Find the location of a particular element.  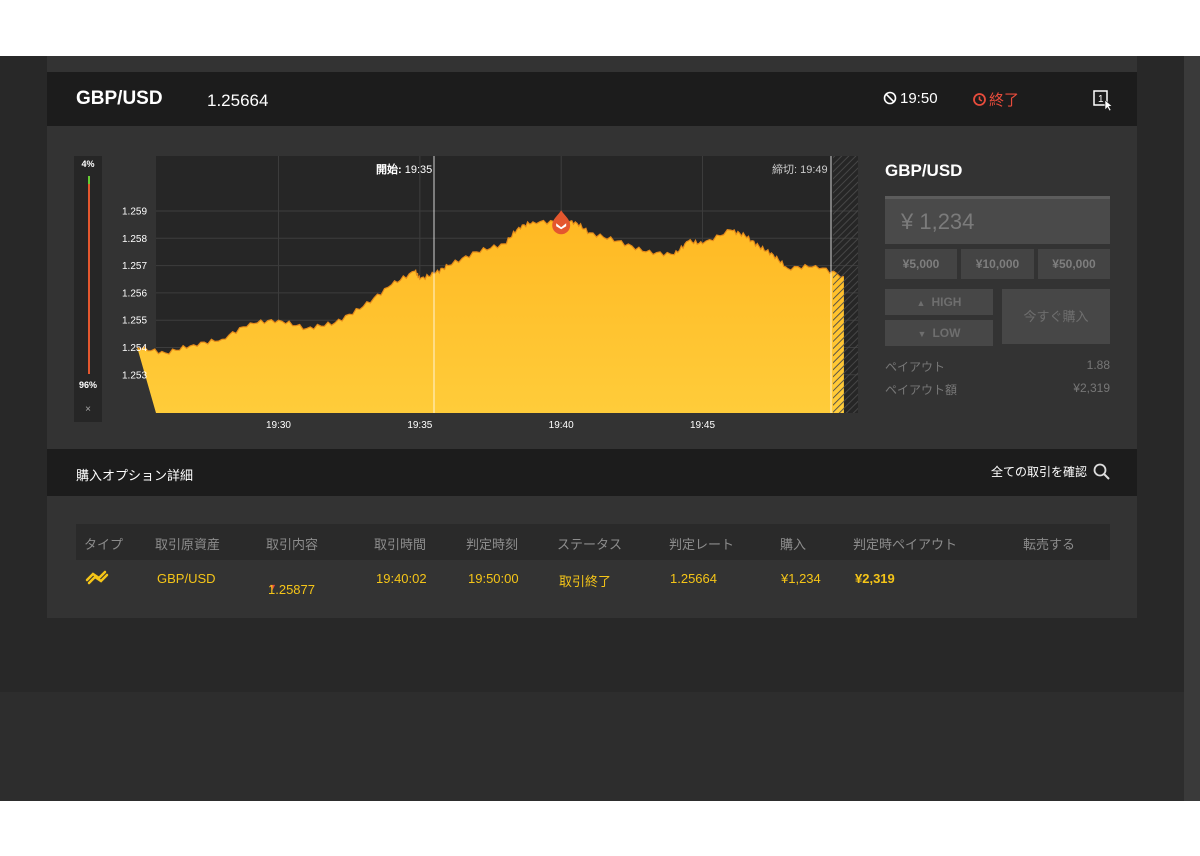

payout-row: ペイアウト 1.88 is located at coordinates (997, 366).